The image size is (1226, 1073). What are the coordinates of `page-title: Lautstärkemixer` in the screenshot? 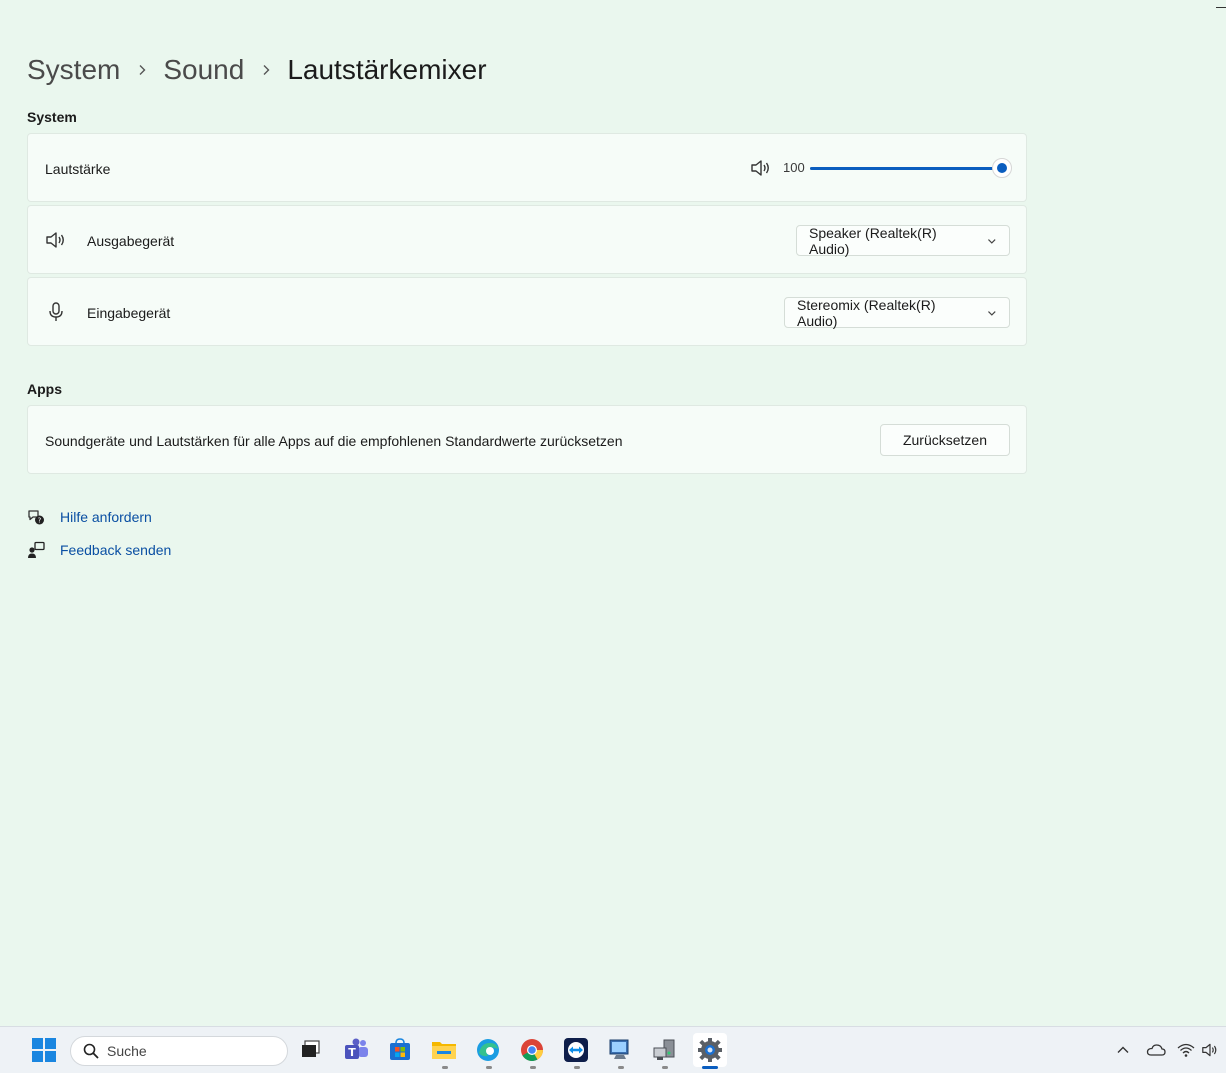 It's located at (387, 69).